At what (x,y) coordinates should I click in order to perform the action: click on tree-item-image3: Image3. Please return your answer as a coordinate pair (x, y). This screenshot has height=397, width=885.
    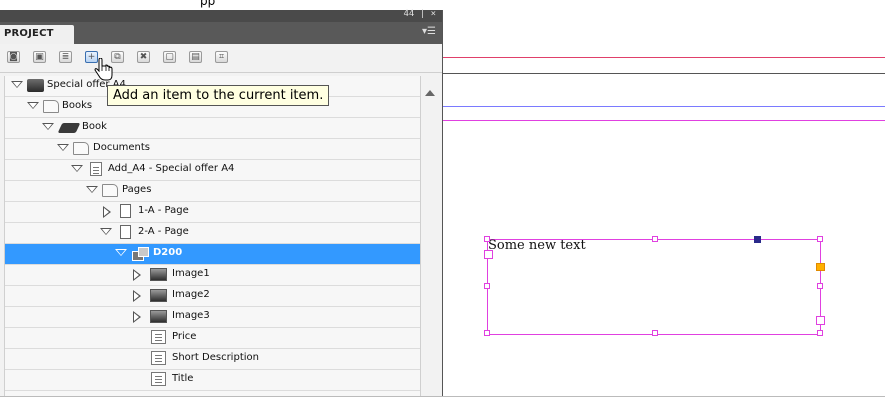
    Looking at the image, I should click on (213, 317).